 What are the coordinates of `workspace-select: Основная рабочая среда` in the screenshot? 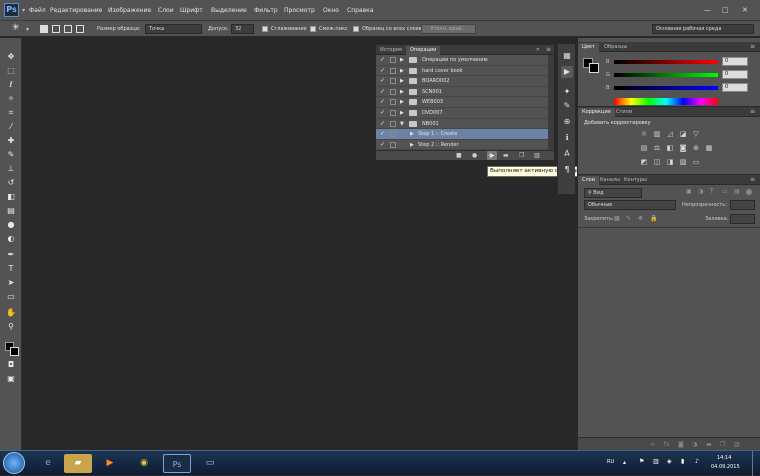 It's located at (703, 29).